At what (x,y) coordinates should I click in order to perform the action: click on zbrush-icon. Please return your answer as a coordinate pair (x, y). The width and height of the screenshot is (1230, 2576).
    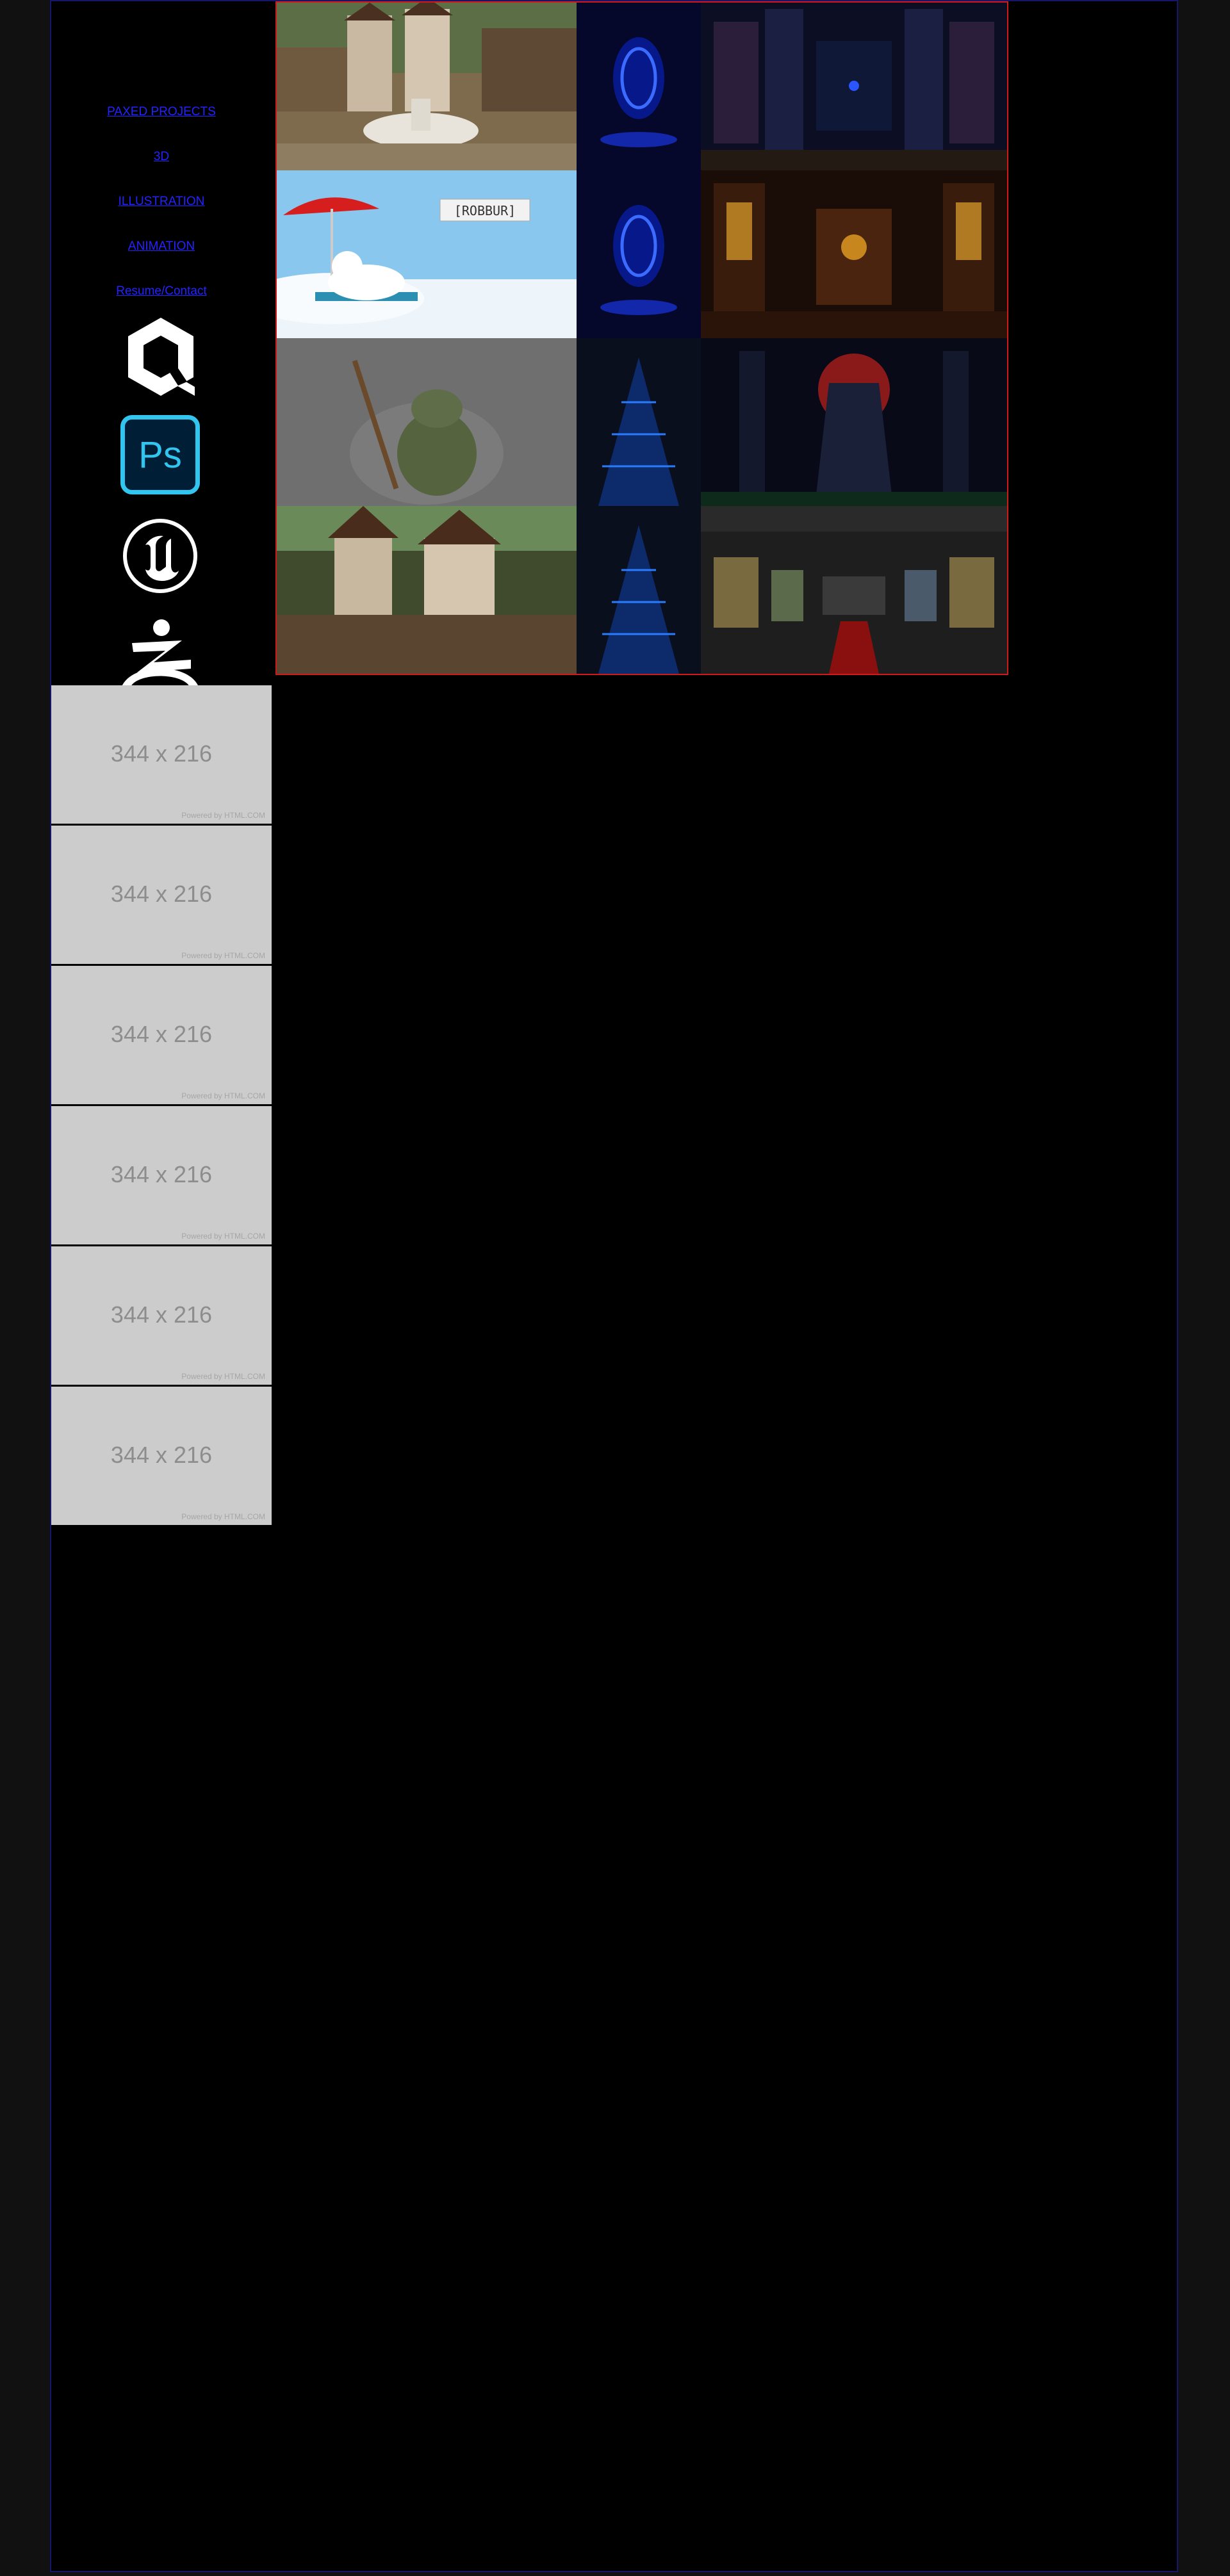
    Looking at the image, I should click on (160, 652).